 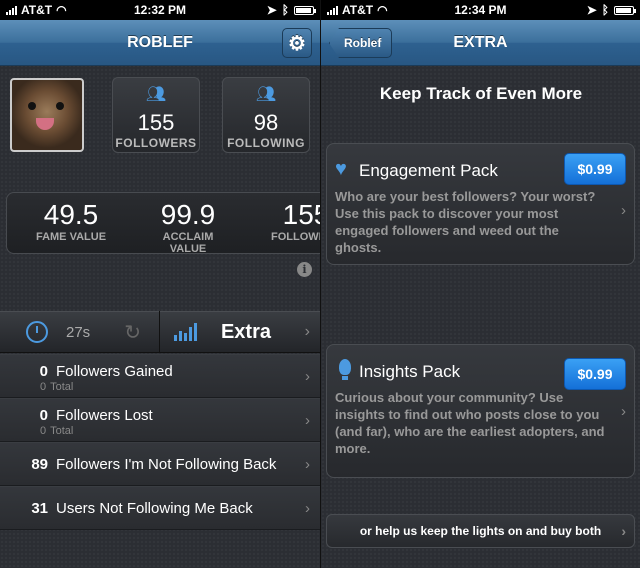 What do you see at coordinates (188, 226) in the screenshot?
I see `acclaim-score: 99.9 ACCLAIM VALUE` at bounding box center [188, 226].